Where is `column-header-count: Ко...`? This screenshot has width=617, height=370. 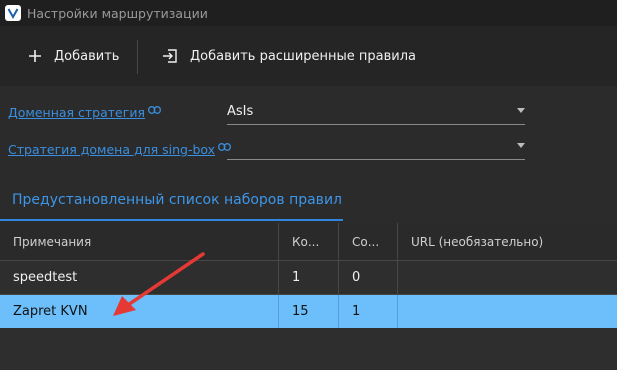 column-header-count: Ко... is located at coordinates (309, 241).